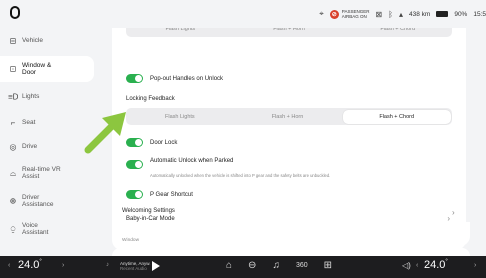 The image size is (486, 278). What do you see at coordinates (321, 13) in the screenshot?
I see `location-icon: ⌖` at bounding box center [321, 13].